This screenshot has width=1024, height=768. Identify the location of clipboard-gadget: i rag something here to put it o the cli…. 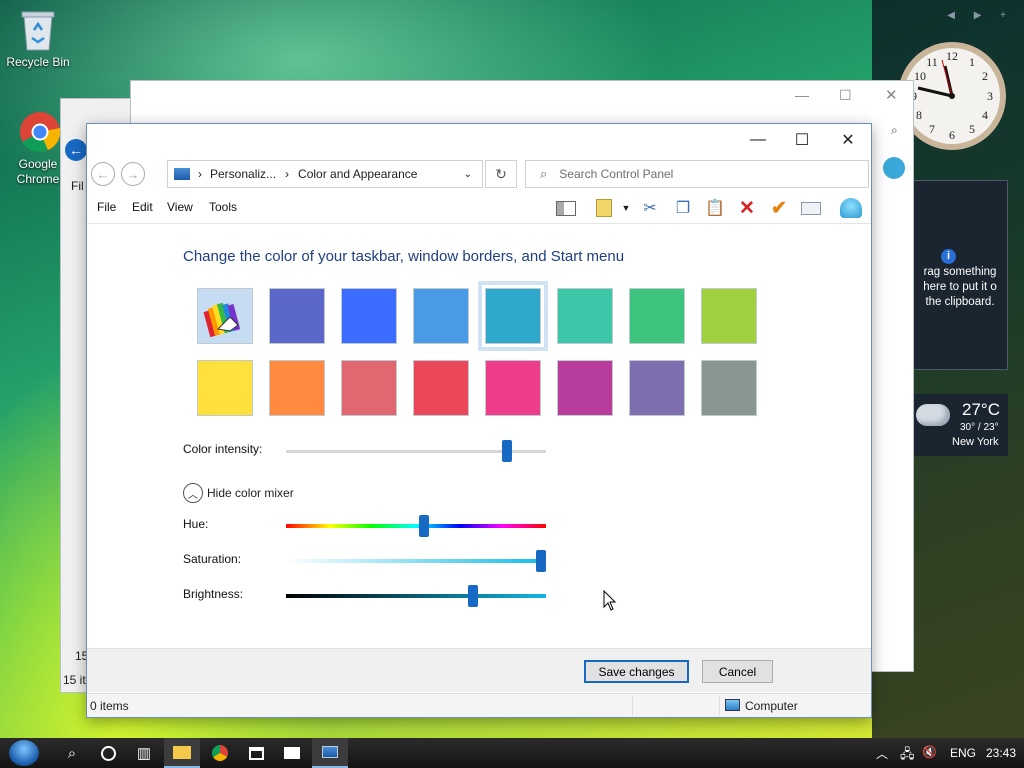
(959, 275).